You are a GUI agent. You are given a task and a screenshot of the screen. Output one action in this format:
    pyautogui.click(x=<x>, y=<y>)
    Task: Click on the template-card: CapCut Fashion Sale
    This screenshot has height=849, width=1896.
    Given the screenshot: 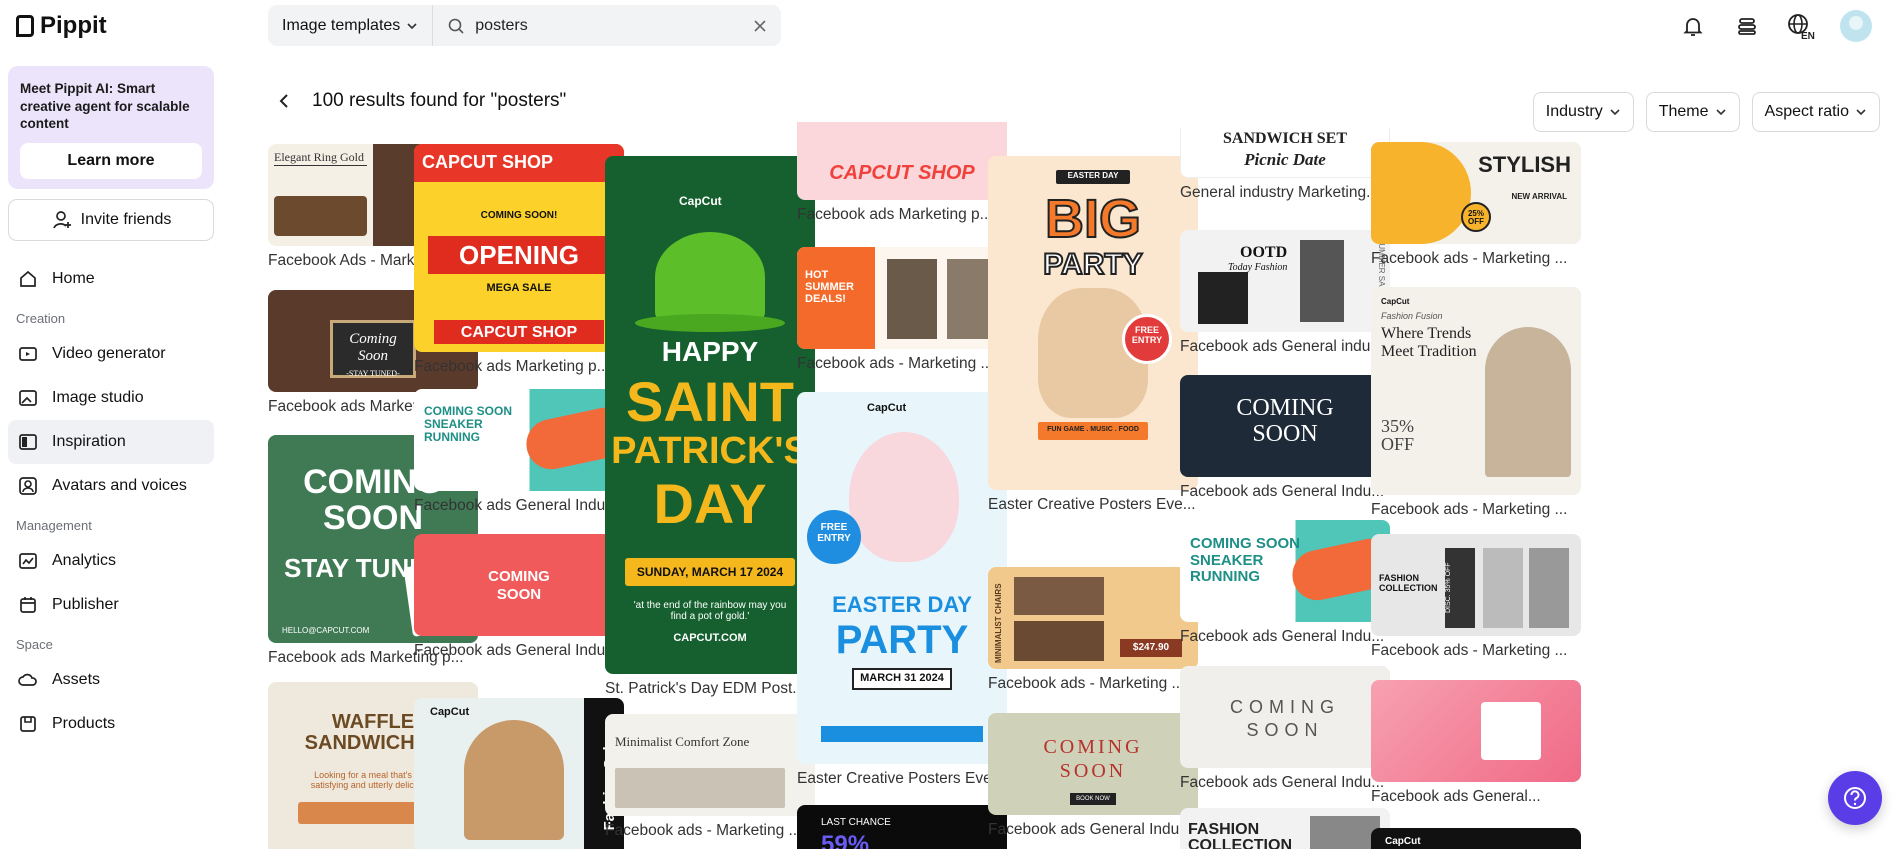 What is the action you would take?
    pyautogui.click(x=519, y=773)
    